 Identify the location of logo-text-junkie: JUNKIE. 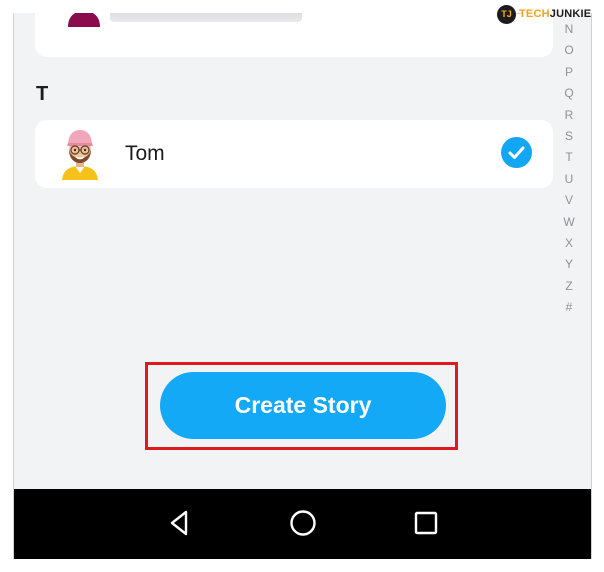
(570, 14).